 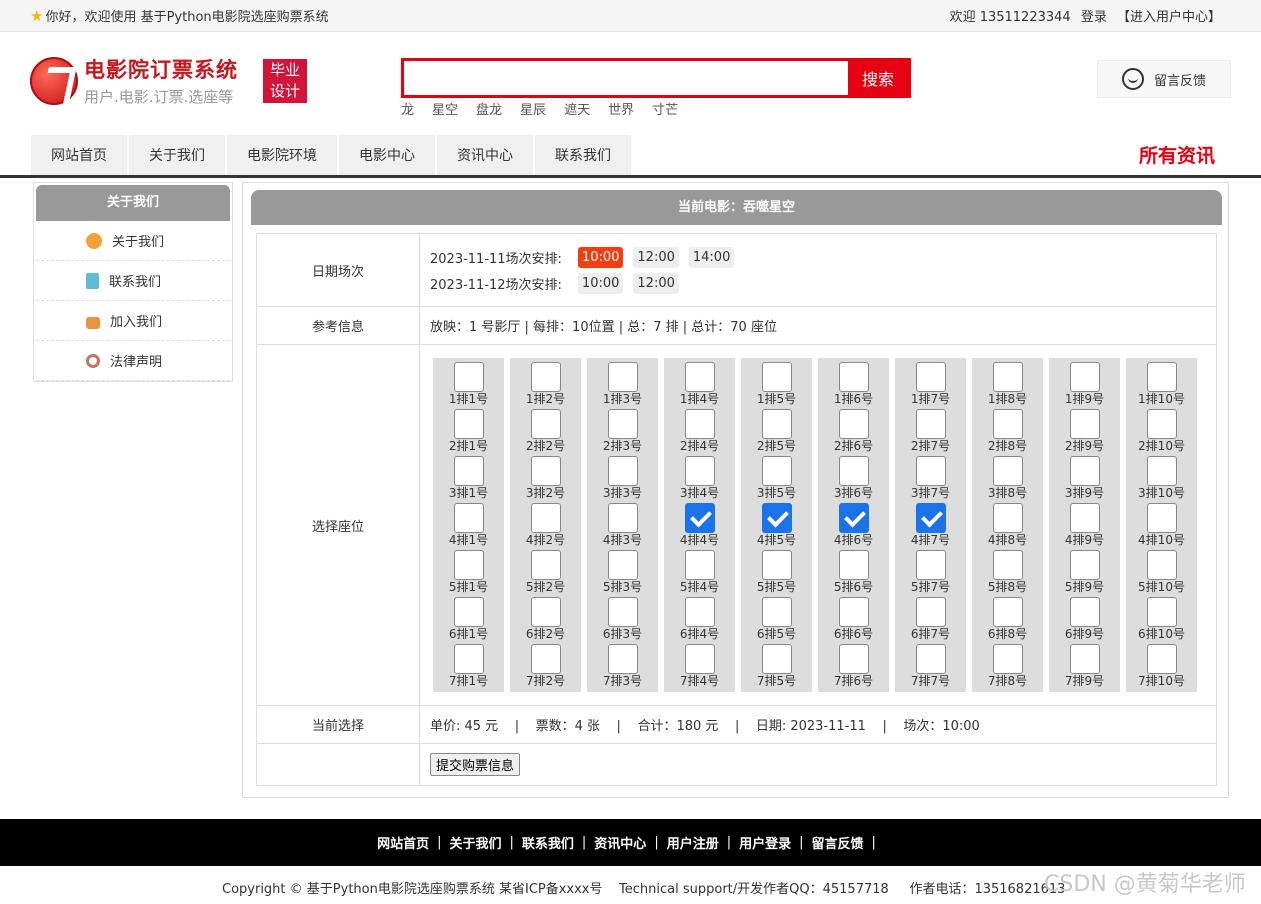 I want to click on sidebar-item: 联系我们, so click(x=133, y=281).